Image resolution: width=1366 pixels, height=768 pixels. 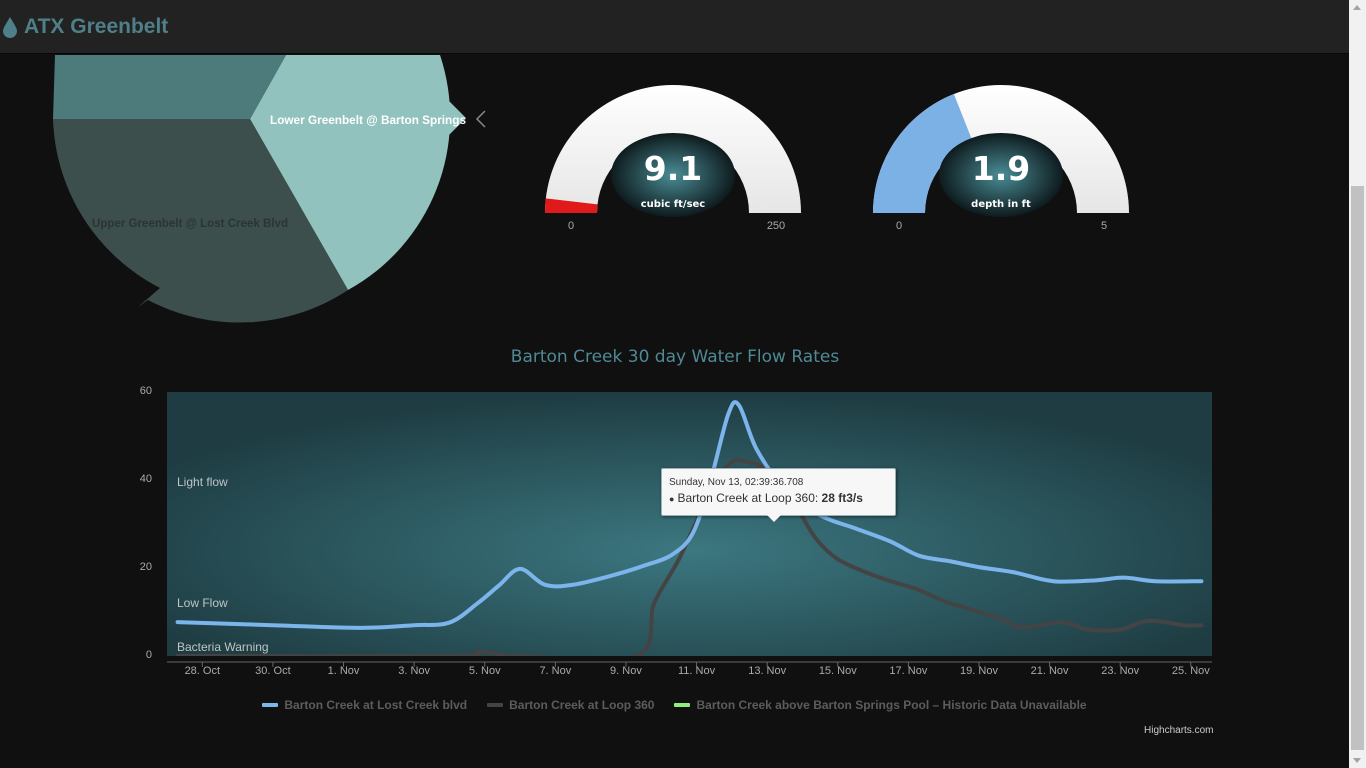 What do you see at coordinates (146, 391) in the screenshot?
I see `y-tick-label: 60` at bounding box center [146, 391].